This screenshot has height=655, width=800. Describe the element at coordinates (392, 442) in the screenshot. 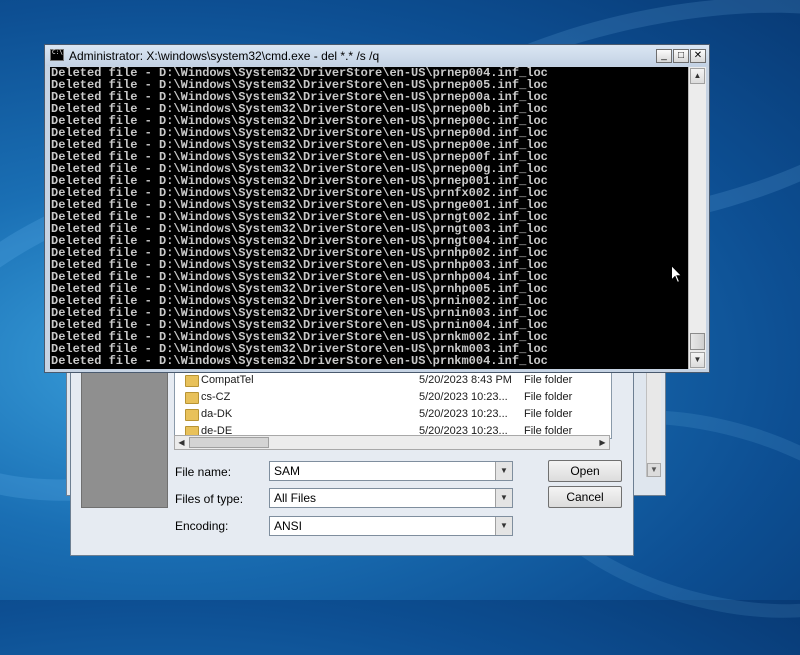

I see `file-list-hscrollbar: ◀ ▶` at that location.